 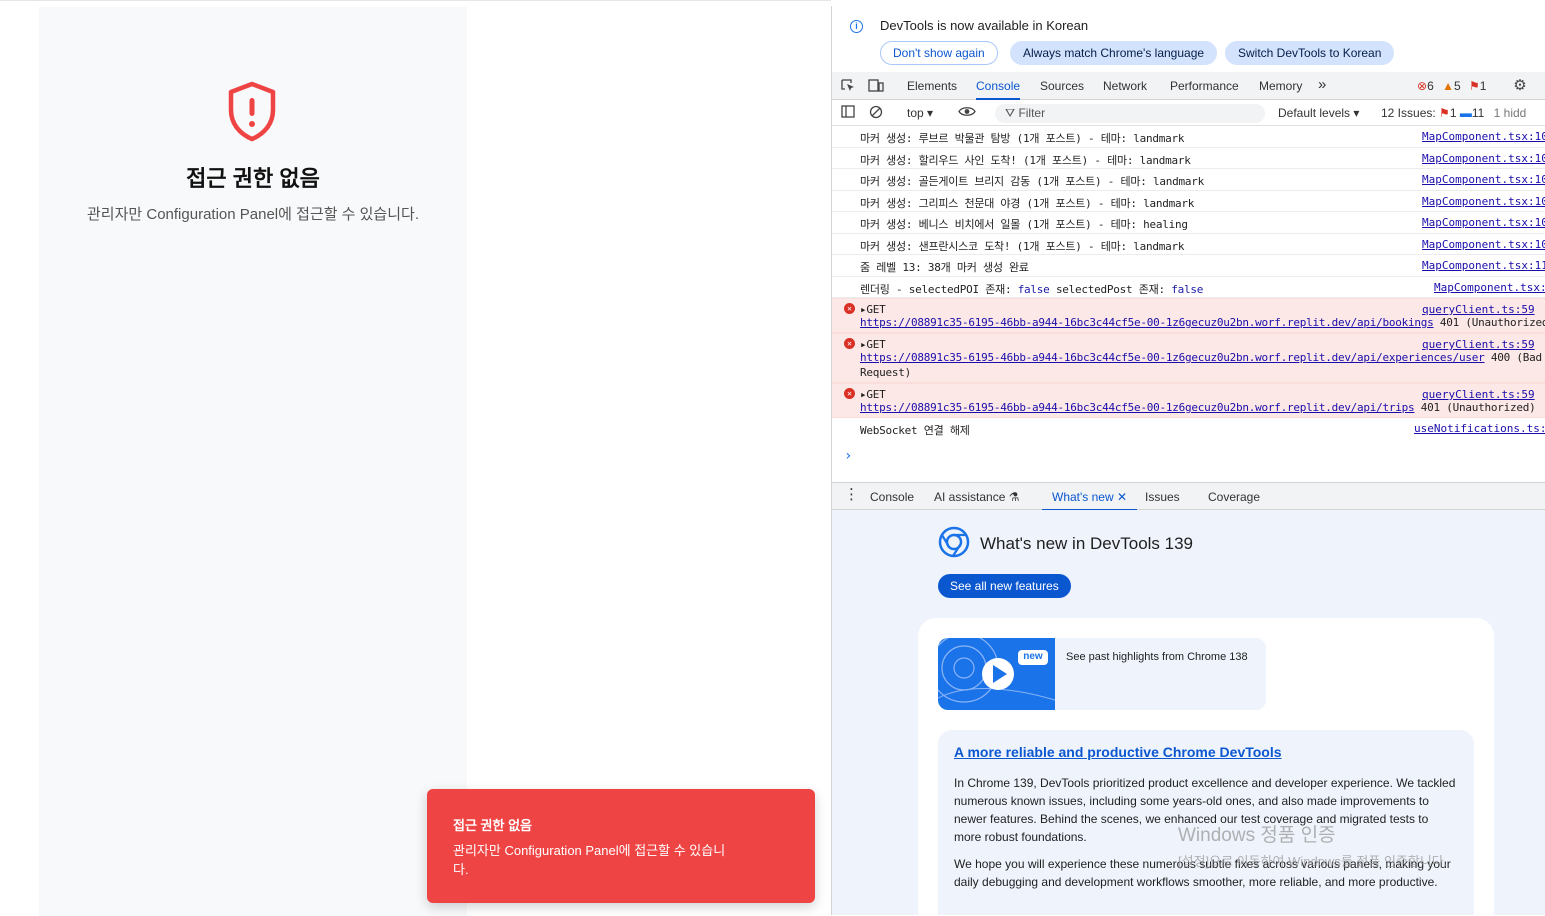 What do you see at coordinates (1479, 428) in the screenshot?
I see `source-link: useNotifications.ts:94` at bounding box center [1479, 428].